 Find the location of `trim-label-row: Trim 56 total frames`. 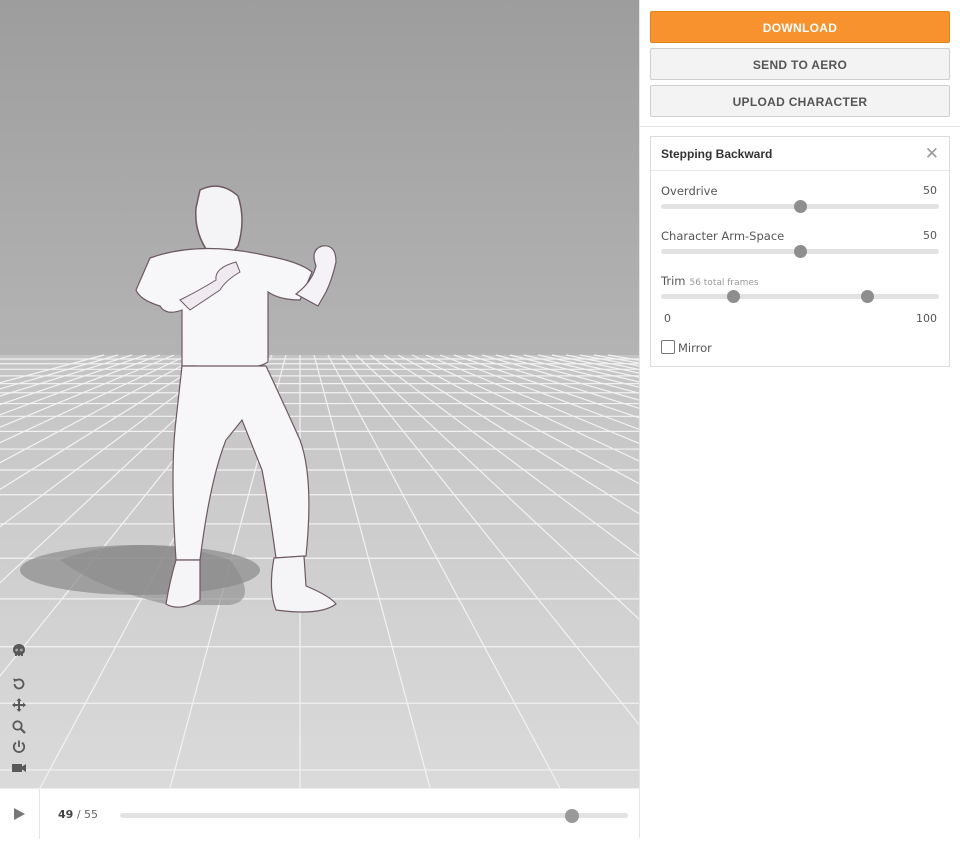

trim-label-row: Trim 56 total frames is located at coordinates (710, 281).